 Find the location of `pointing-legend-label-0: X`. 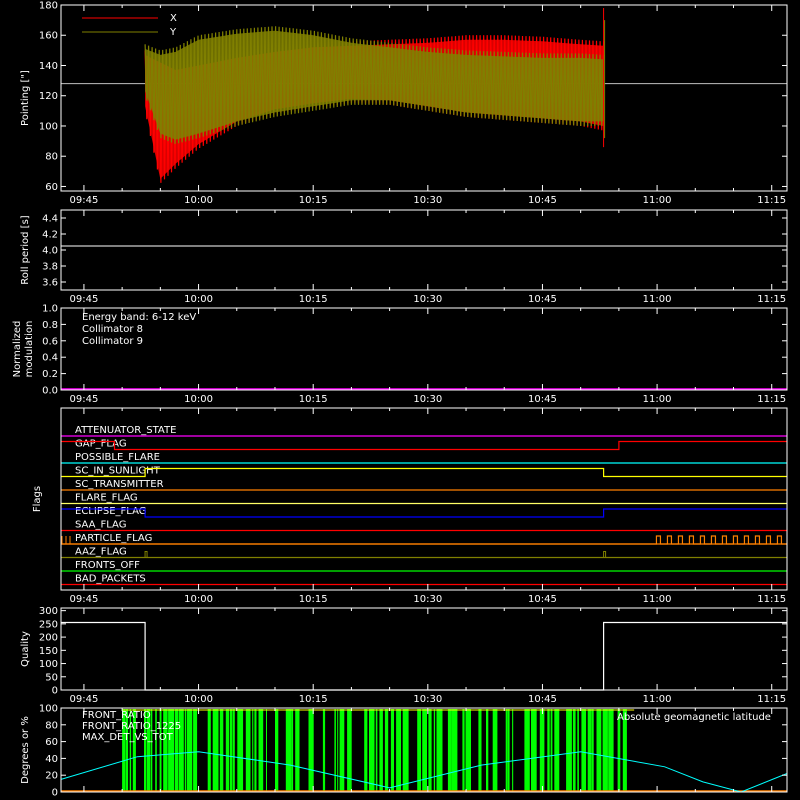

pointing-legend-label-0: X is located at coordinates (173, 18).